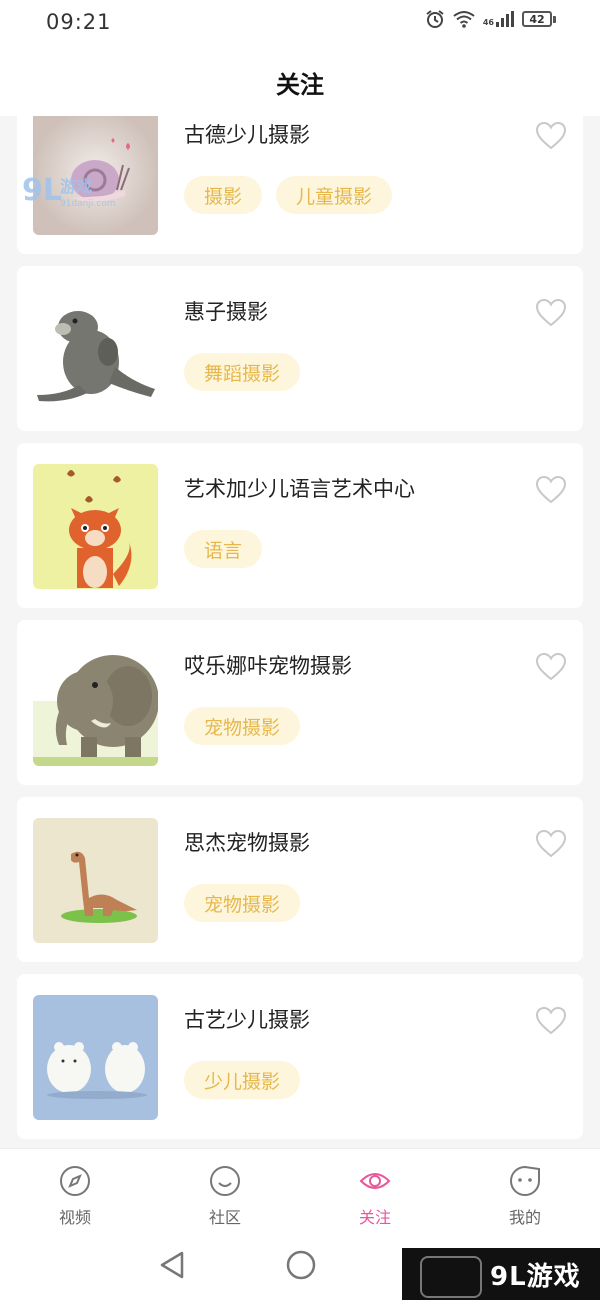  What do you see at coordinates (464, 19) in the screenshot?
I see `wifi-icon` at bounding box center [464, 19].